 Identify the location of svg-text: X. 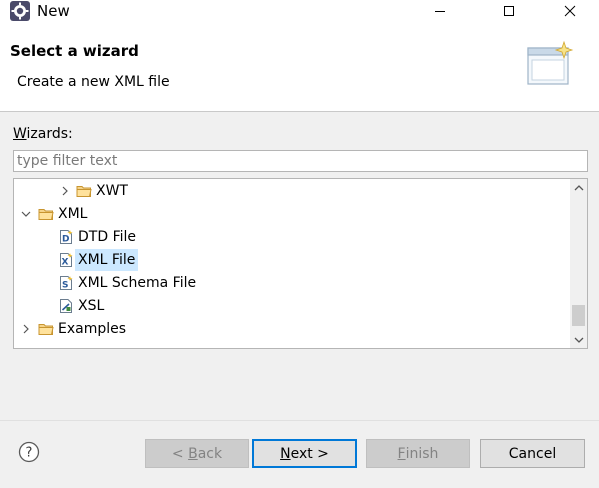
(65, 263).